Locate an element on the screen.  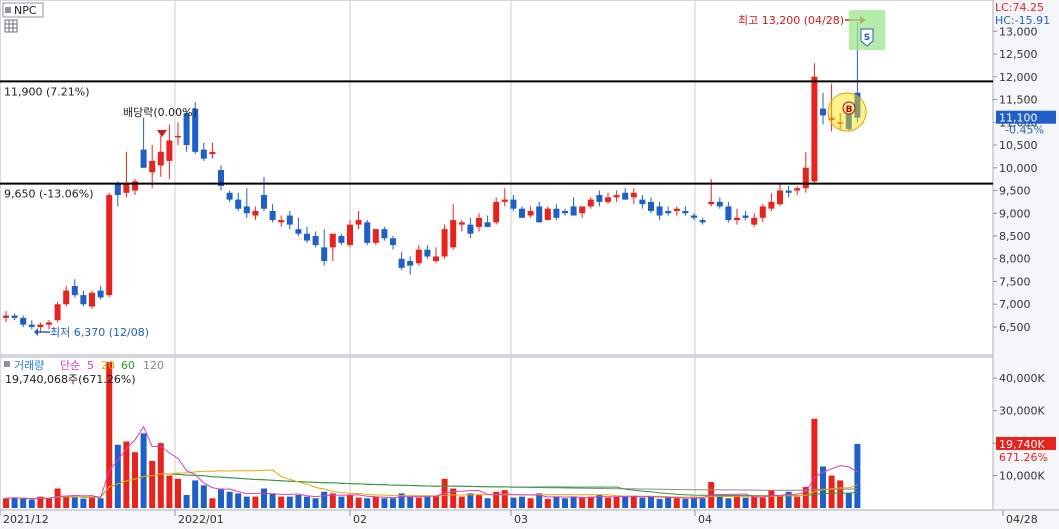
price-tick-label: 10,500 is located at coordinates (1018, 145).